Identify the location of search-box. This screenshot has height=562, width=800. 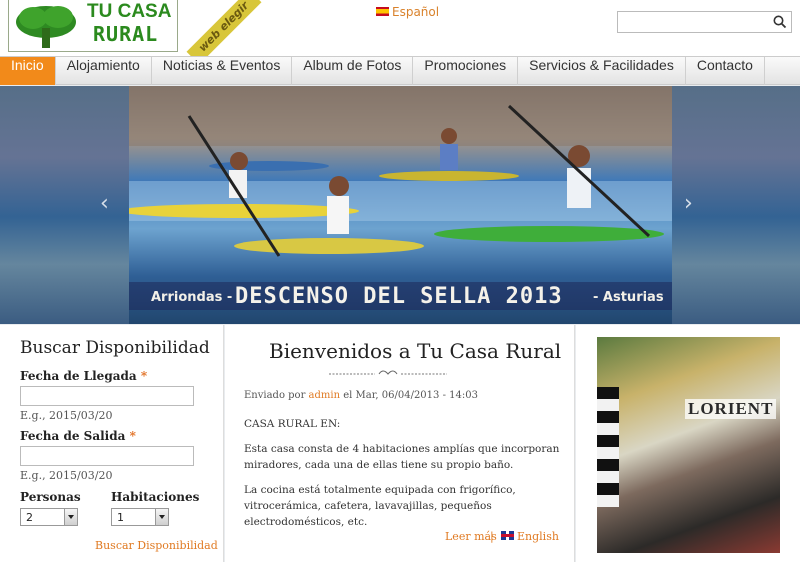
(704, 22).